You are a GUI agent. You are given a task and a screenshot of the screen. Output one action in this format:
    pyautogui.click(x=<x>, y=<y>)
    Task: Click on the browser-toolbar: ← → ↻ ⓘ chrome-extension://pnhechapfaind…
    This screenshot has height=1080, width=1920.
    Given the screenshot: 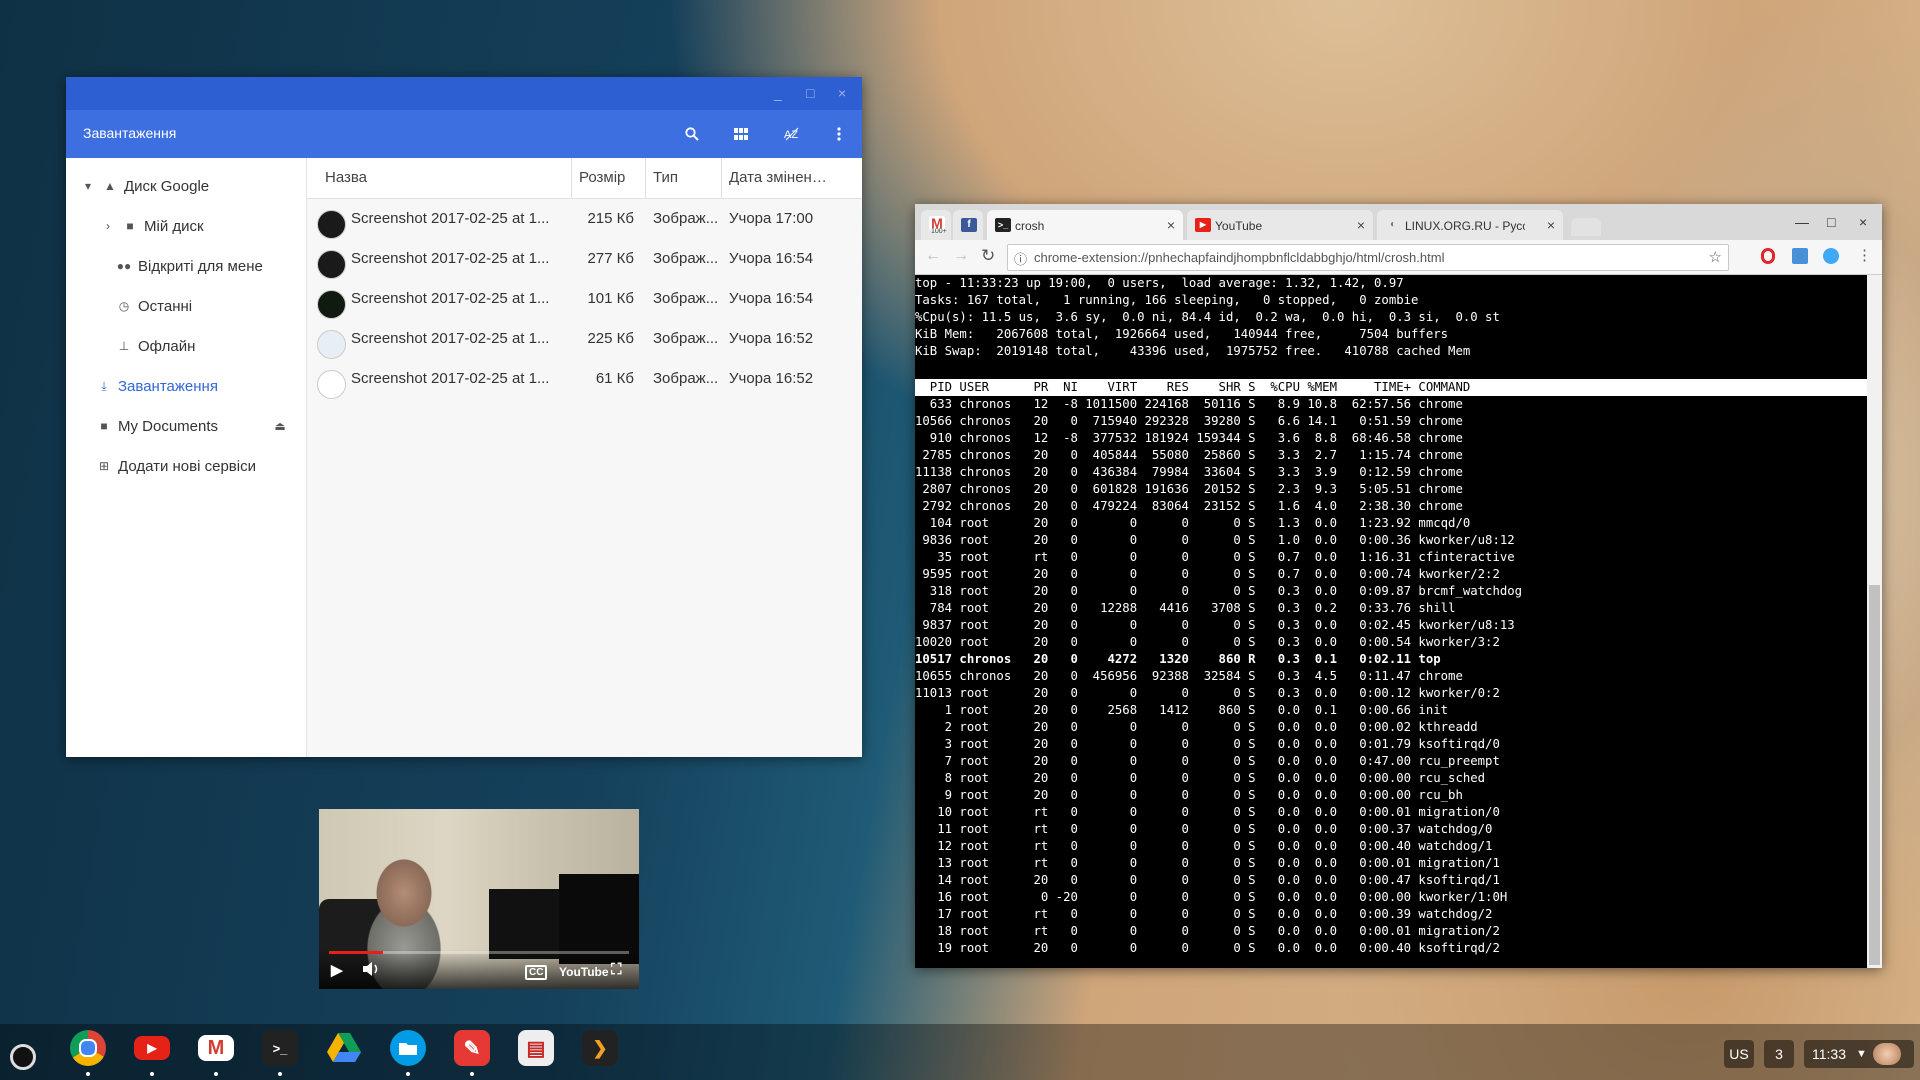 What is the action you would take?
    pyautogui.click(x=1398, y=257)
    